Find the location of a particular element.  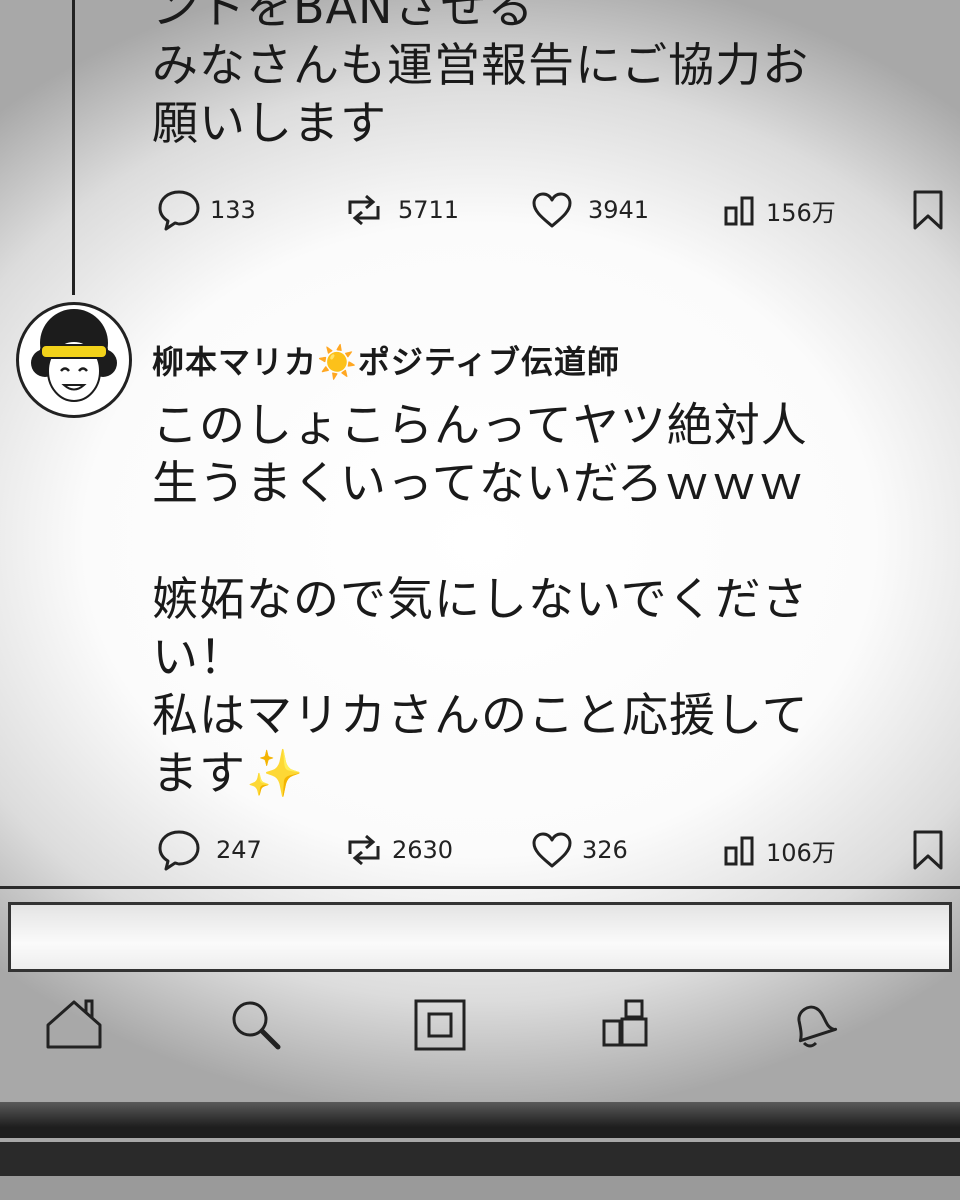

device-bottom-edge-lower is located at coordinates (480, 1188).